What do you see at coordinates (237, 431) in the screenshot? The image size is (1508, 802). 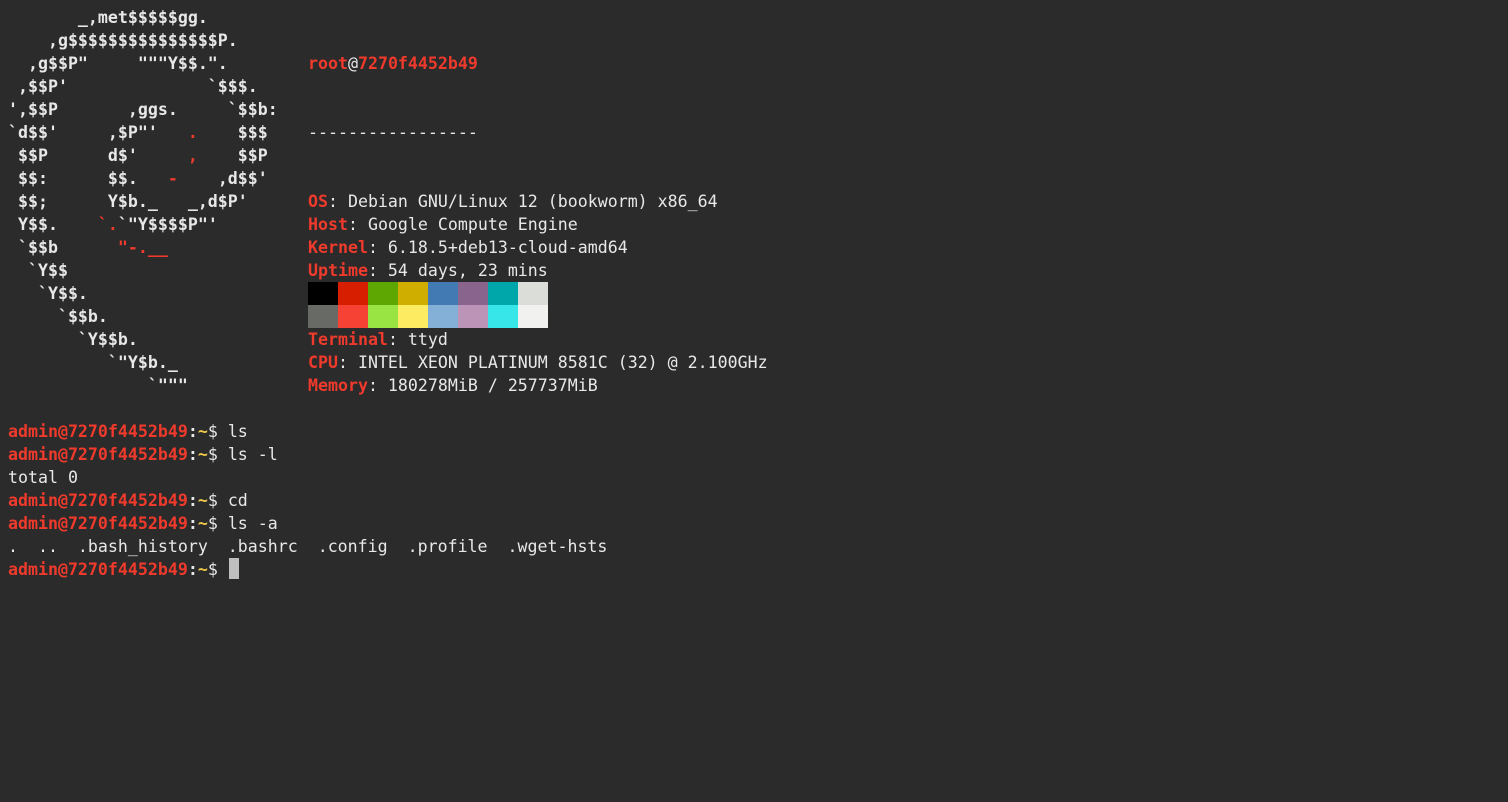 I see `command-text: ls` at bounding box center [237, 431].